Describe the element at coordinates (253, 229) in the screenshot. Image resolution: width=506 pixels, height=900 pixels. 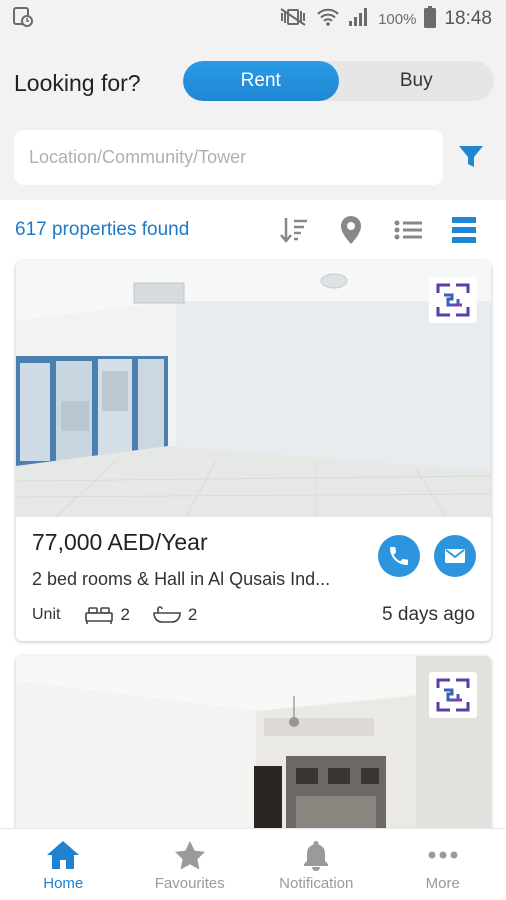
I see `results-bar: 617 properties found` at that location.